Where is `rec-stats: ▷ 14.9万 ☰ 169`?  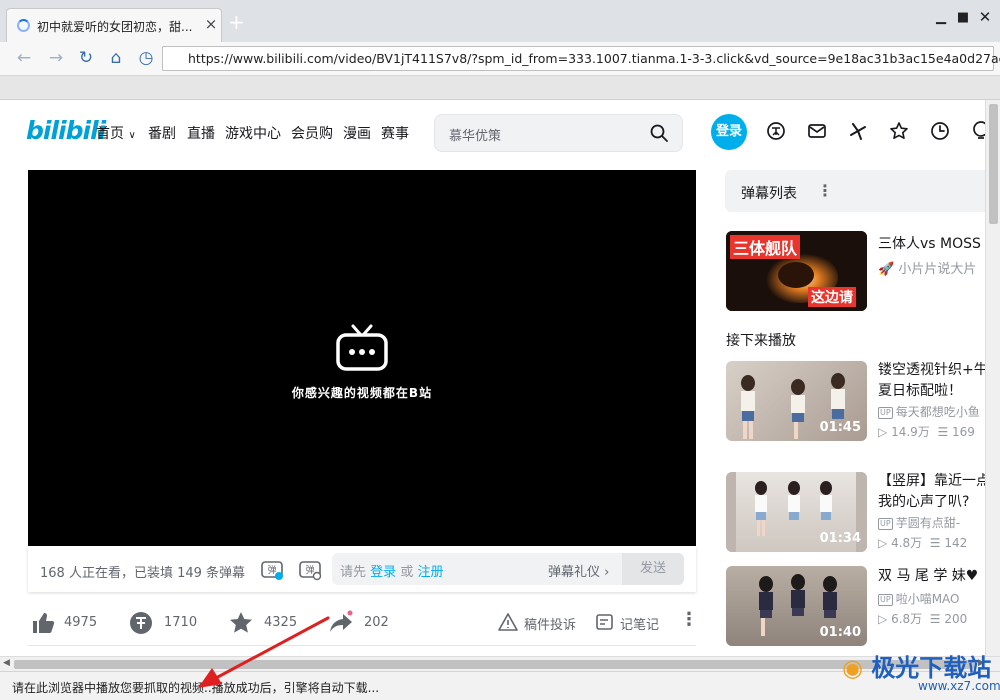 rec-stats: ▷ 14.9万 ☰ 169 is located at coordinates (926, 432).